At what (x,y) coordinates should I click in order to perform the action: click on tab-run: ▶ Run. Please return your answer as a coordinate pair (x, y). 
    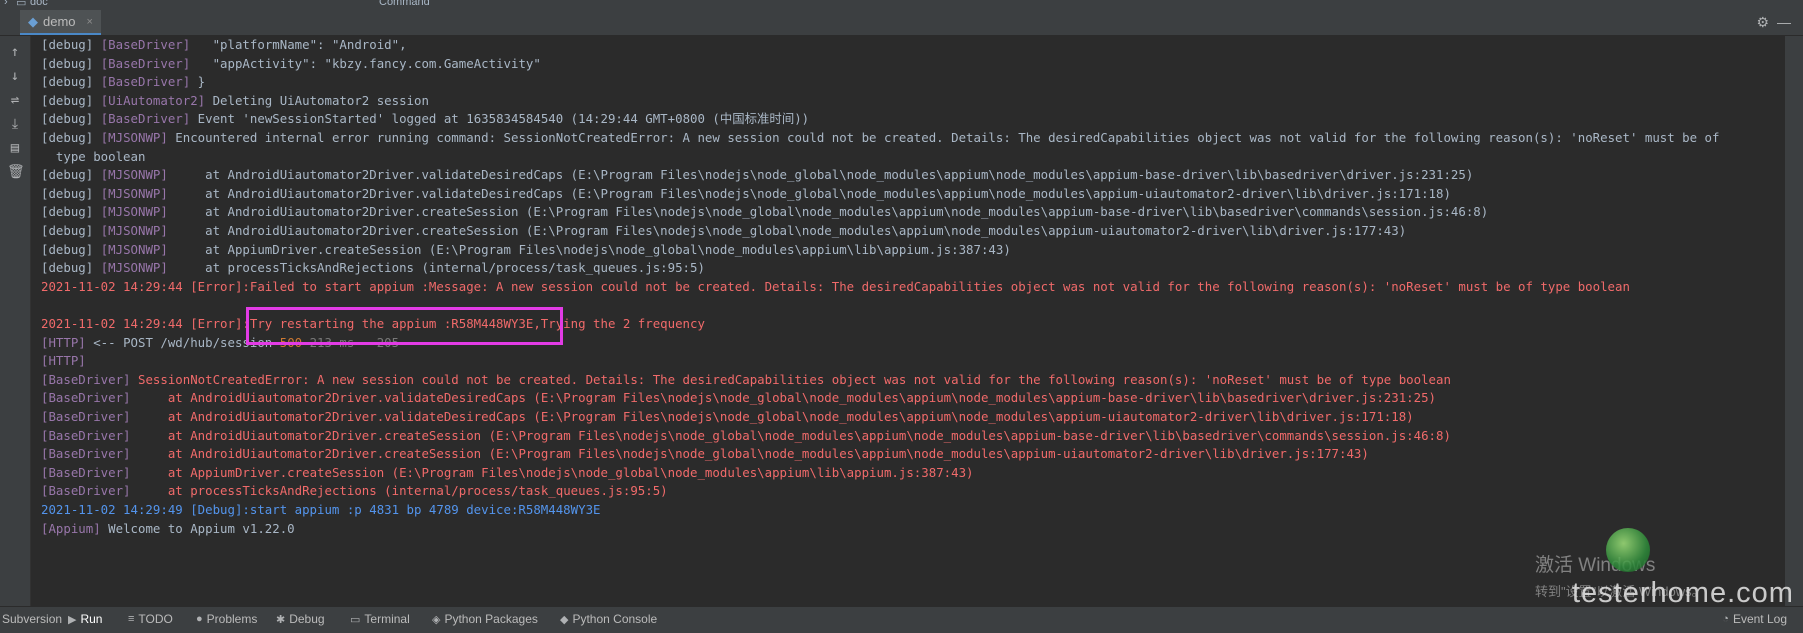
    Looking at the image, I should click on (85, 619).